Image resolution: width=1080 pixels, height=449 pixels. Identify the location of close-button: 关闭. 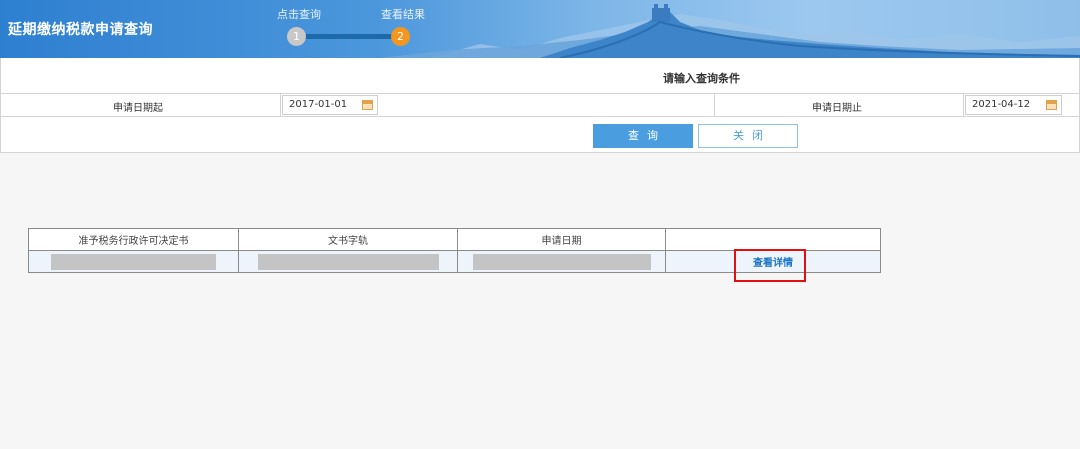
(748, 136).